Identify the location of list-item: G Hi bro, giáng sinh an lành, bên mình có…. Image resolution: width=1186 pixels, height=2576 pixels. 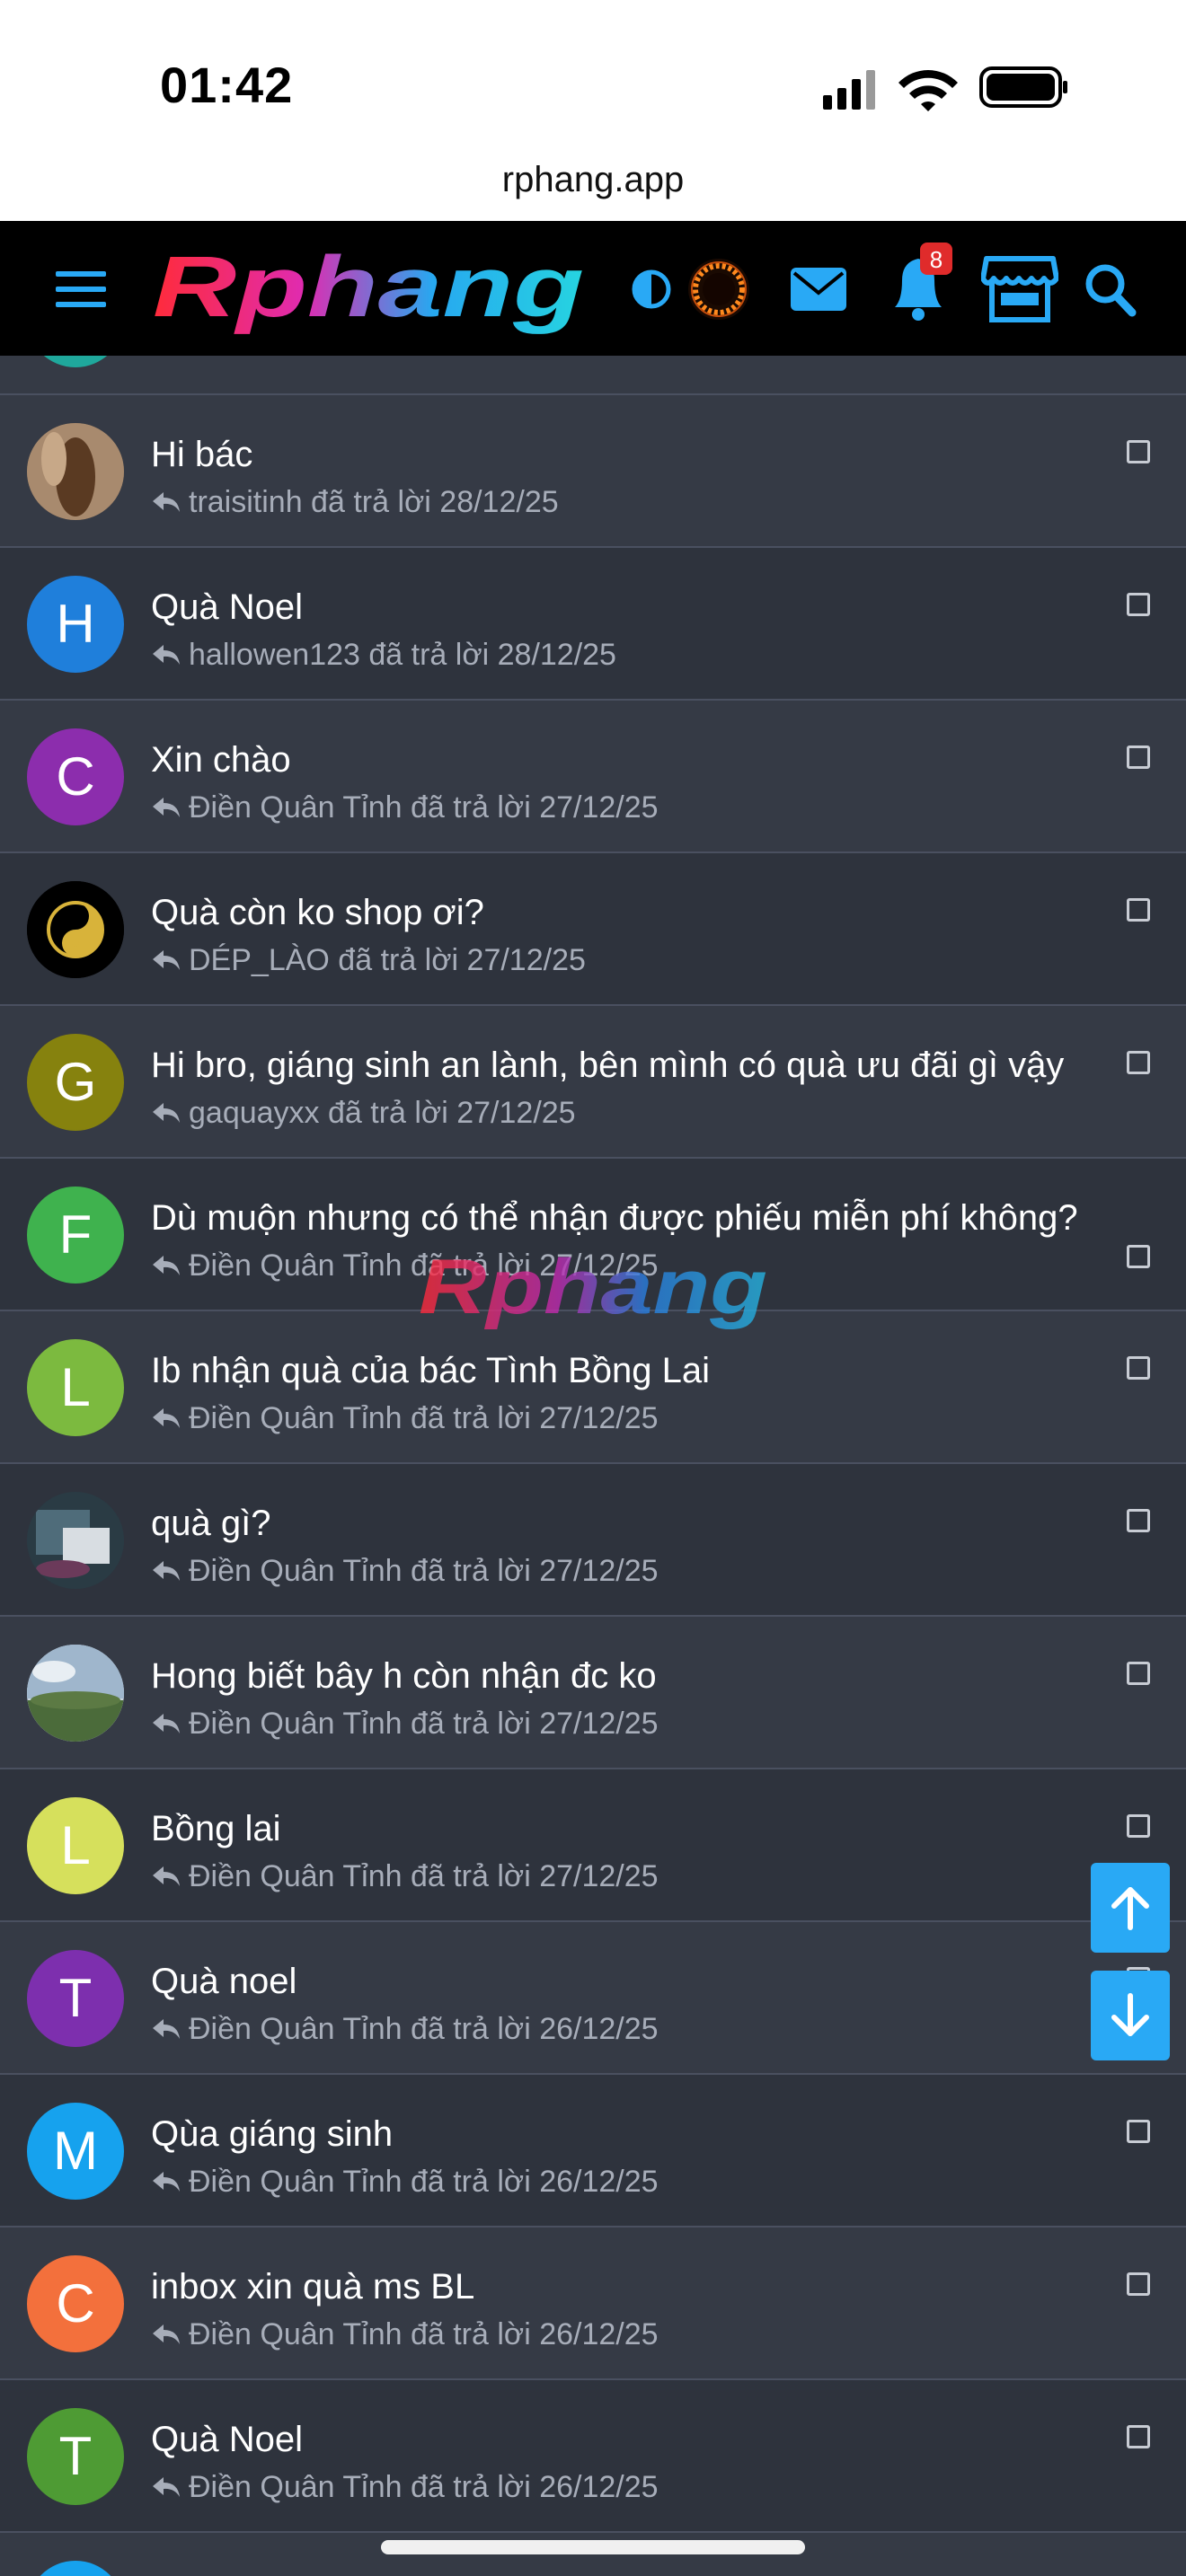
(593, 1082).